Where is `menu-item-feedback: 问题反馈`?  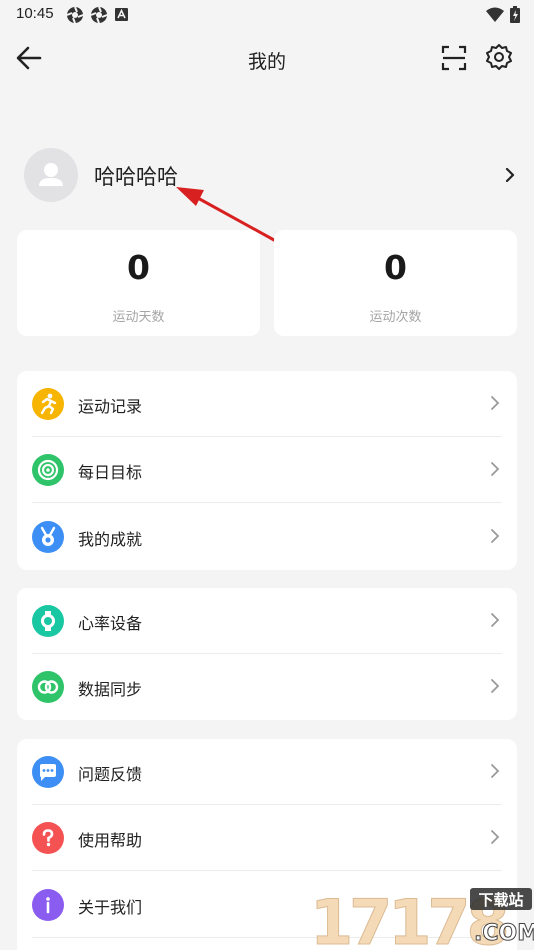
menu-item-feedback: 问题反馈 is located at coordinates (267, 772).